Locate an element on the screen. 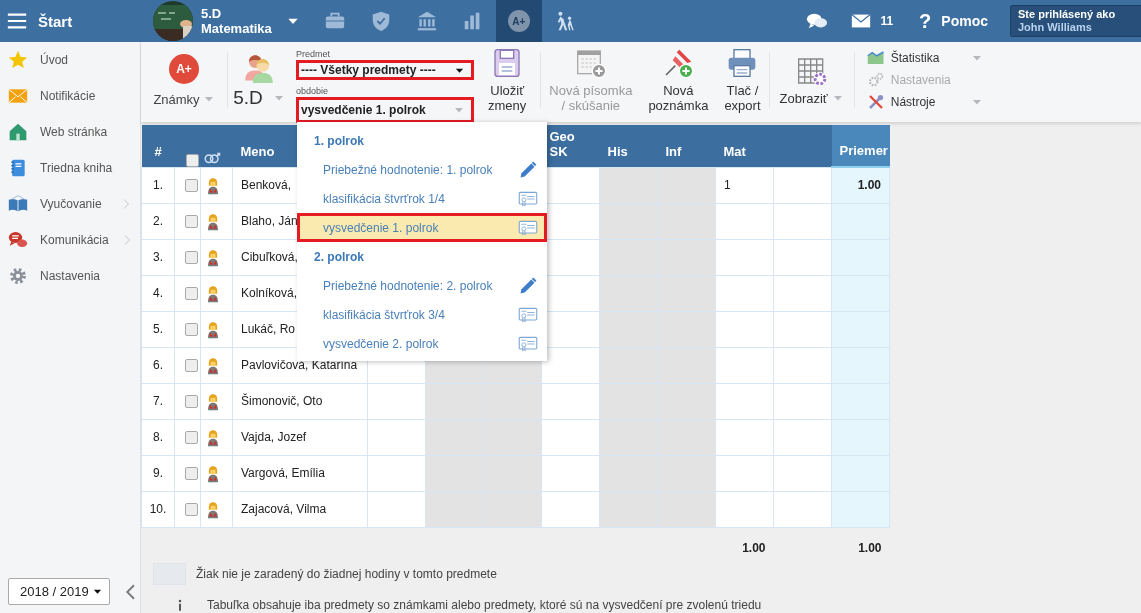 Image resolution: width=1141 pixels, height=613 pixels. table-cell: 3. is located at coordinates (158, 257).